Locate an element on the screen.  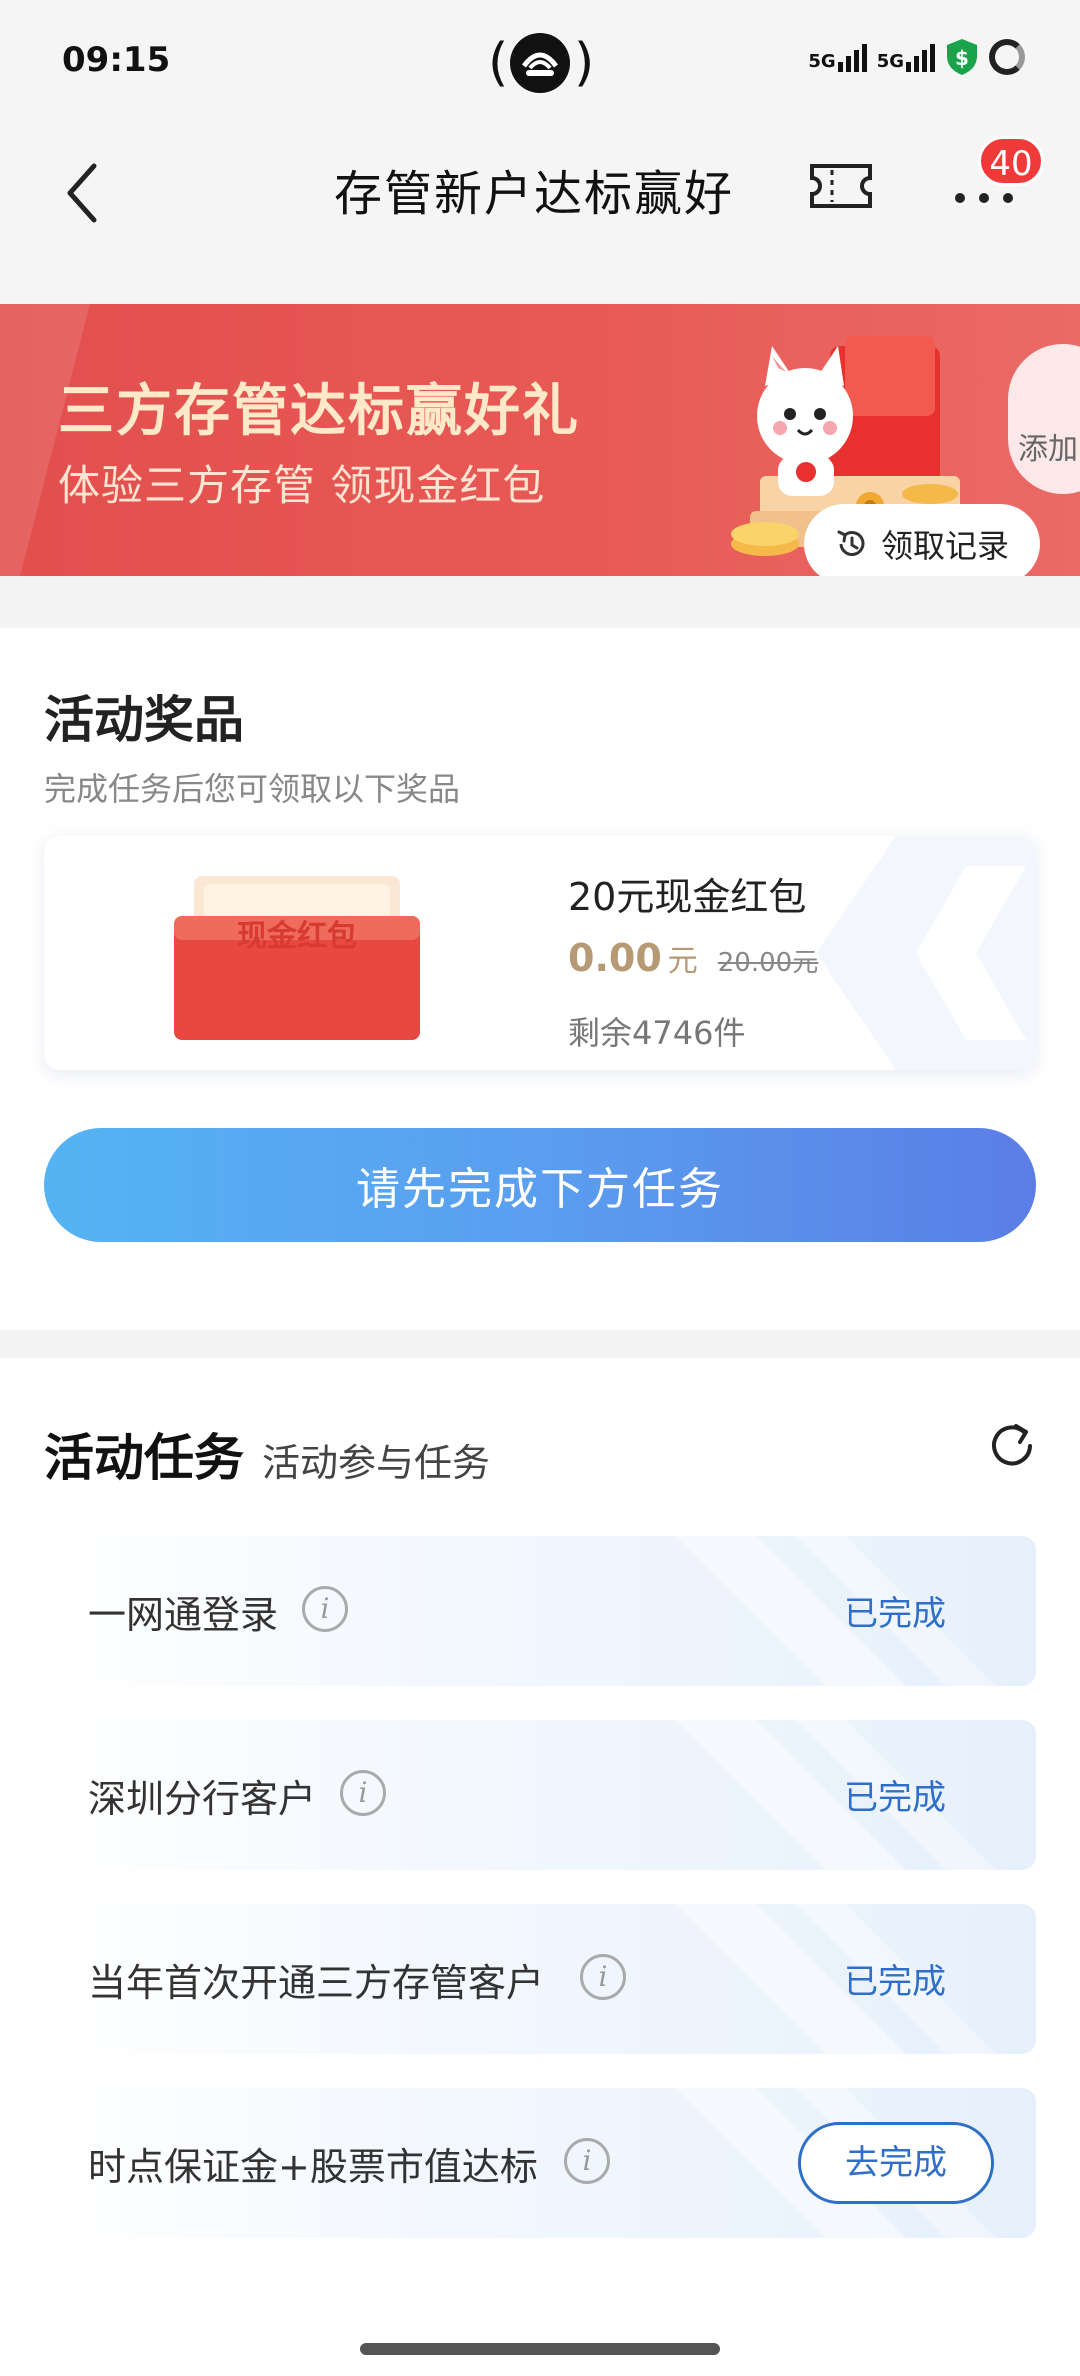
task-section-subtitle: 活动参与任务 is located at coordinates (376, 1463).